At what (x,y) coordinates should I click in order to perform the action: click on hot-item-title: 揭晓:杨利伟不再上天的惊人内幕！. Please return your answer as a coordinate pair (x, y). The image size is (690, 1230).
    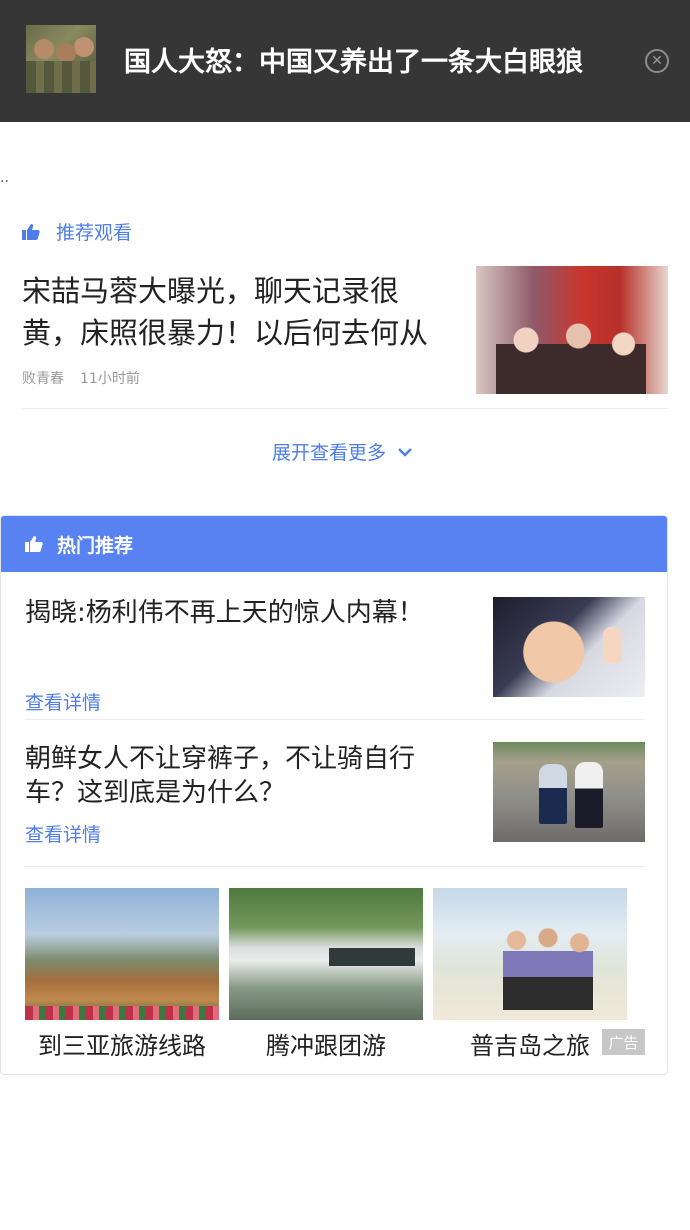
    Looking at the image, I should click on (235, 613).